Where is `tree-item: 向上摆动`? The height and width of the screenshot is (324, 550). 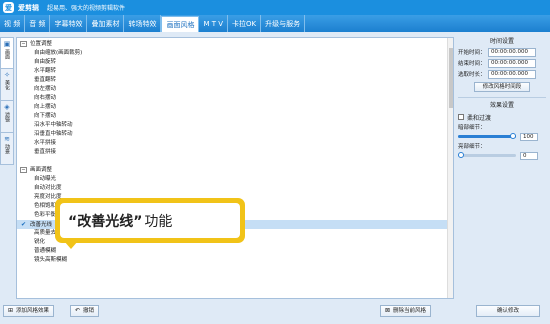
tree-item: 向上摆动 is located at coordinates (235, 107).